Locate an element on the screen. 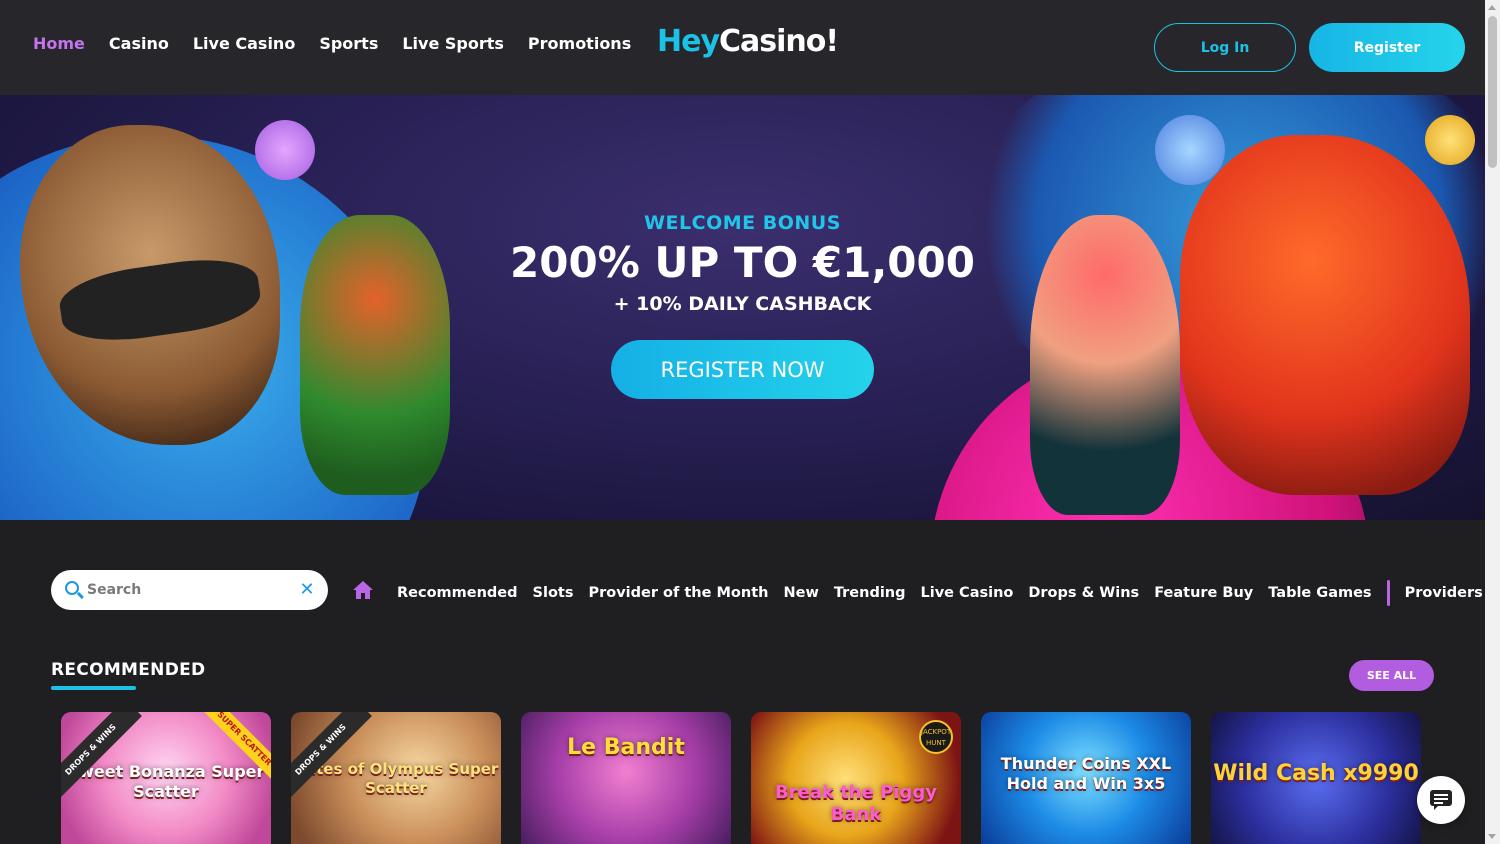 The width and height of the screenshot is (1500, 844). pig-character is located at coordinates (1450, 140).